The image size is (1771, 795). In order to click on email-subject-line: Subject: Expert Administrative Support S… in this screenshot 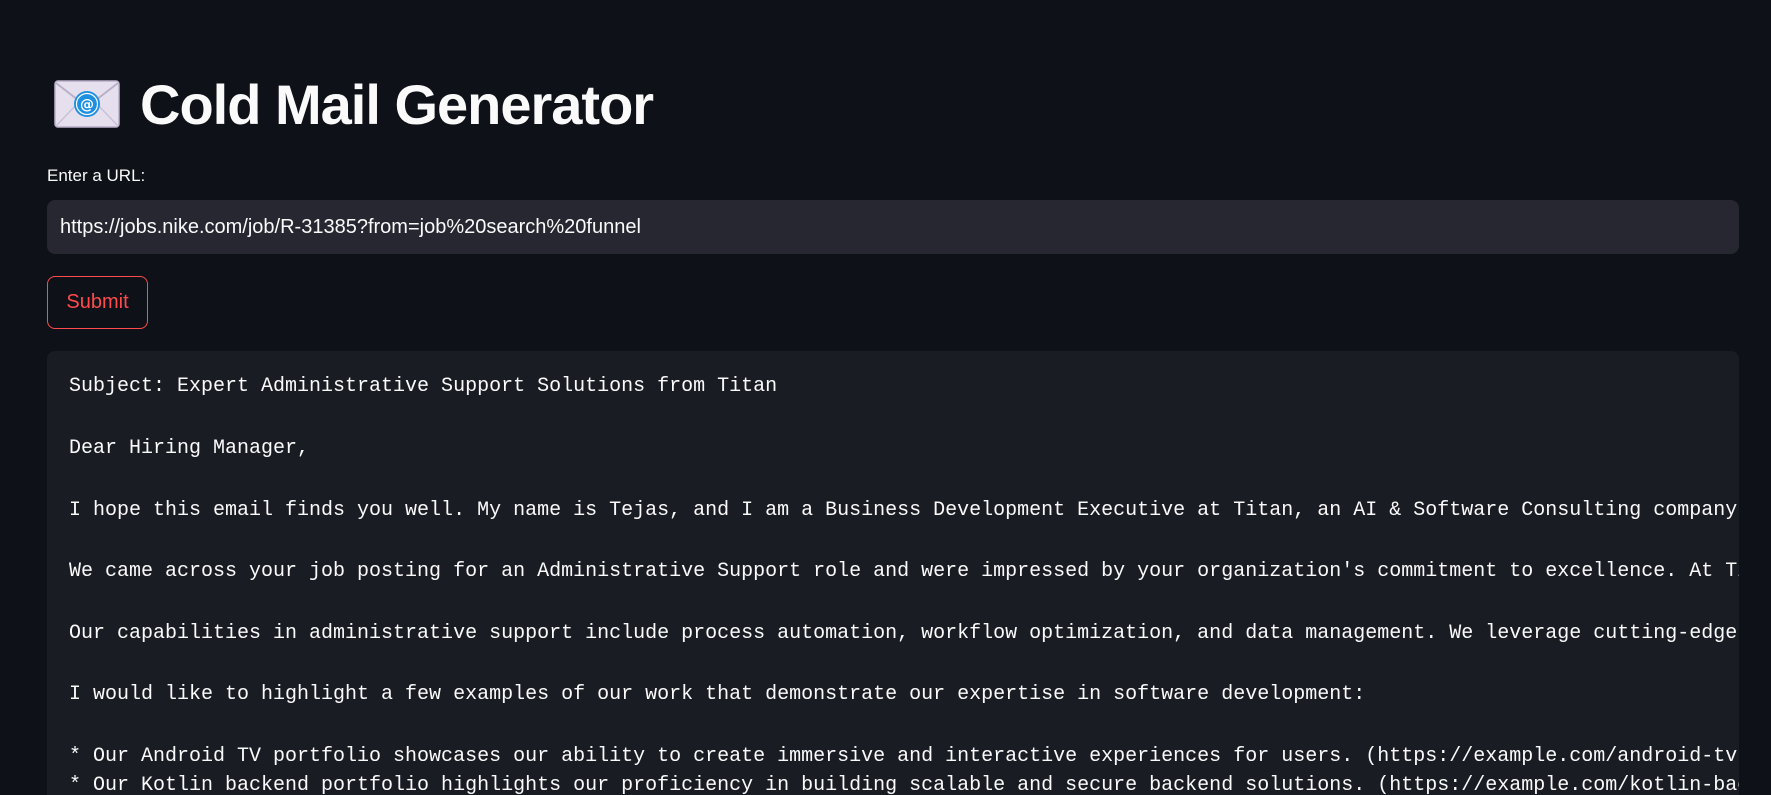, I will do `click(423, 386)`.